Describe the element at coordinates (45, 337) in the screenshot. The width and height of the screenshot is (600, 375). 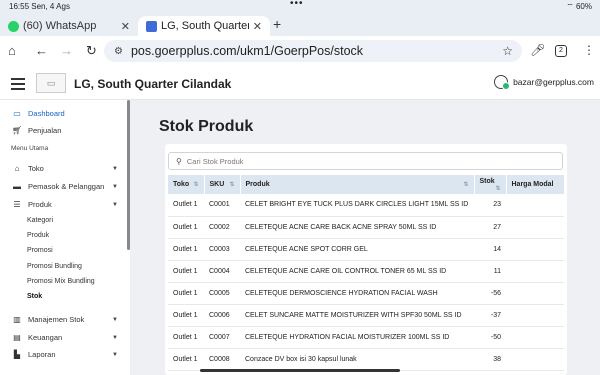
I see `sidebar-item-label: Keuangan` at that location.